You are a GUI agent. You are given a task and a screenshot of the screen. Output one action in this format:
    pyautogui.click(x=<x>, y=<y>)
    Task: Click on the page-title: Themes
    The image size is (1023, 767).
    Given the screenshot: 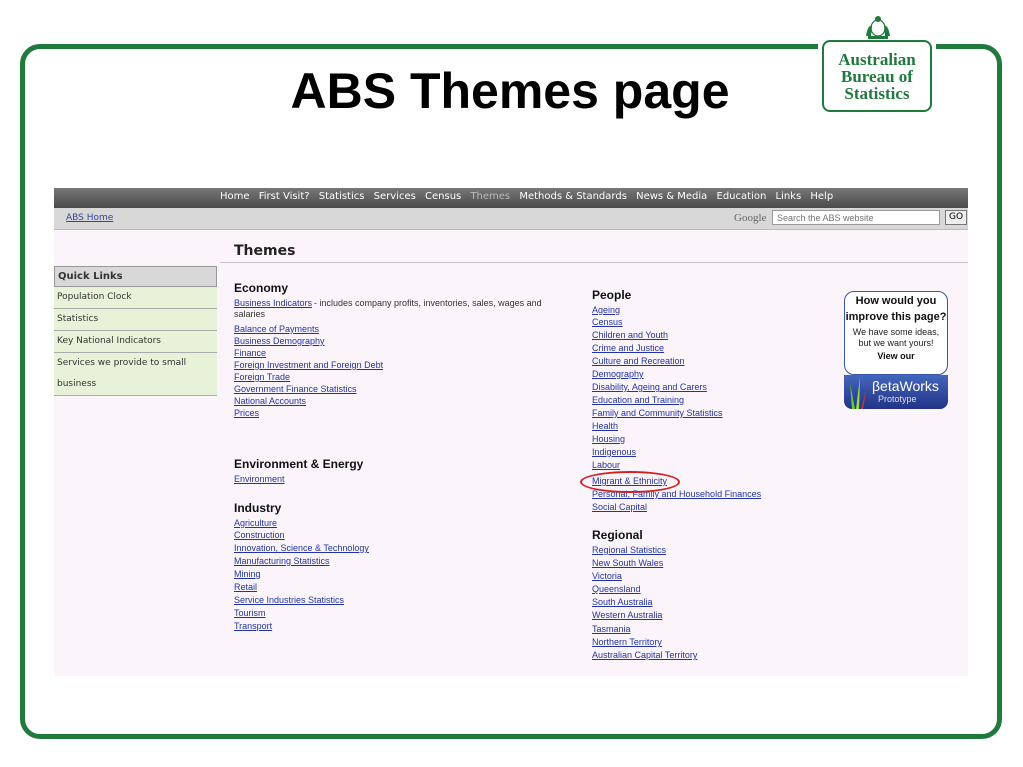 What is the action you would take?
    pyautogui.click(x=265, y=251)
    